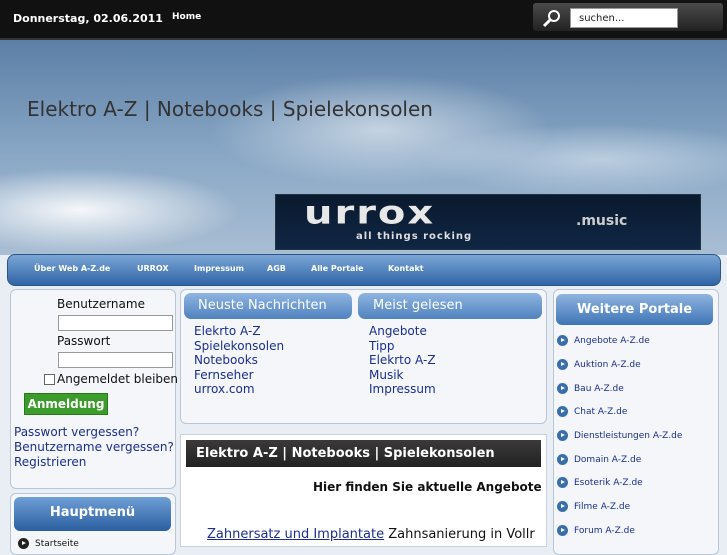  Describe the element at coordinates (607, 365) in the screenshot. I see `portal-item-label: Auktion A-Z.de` at that location.